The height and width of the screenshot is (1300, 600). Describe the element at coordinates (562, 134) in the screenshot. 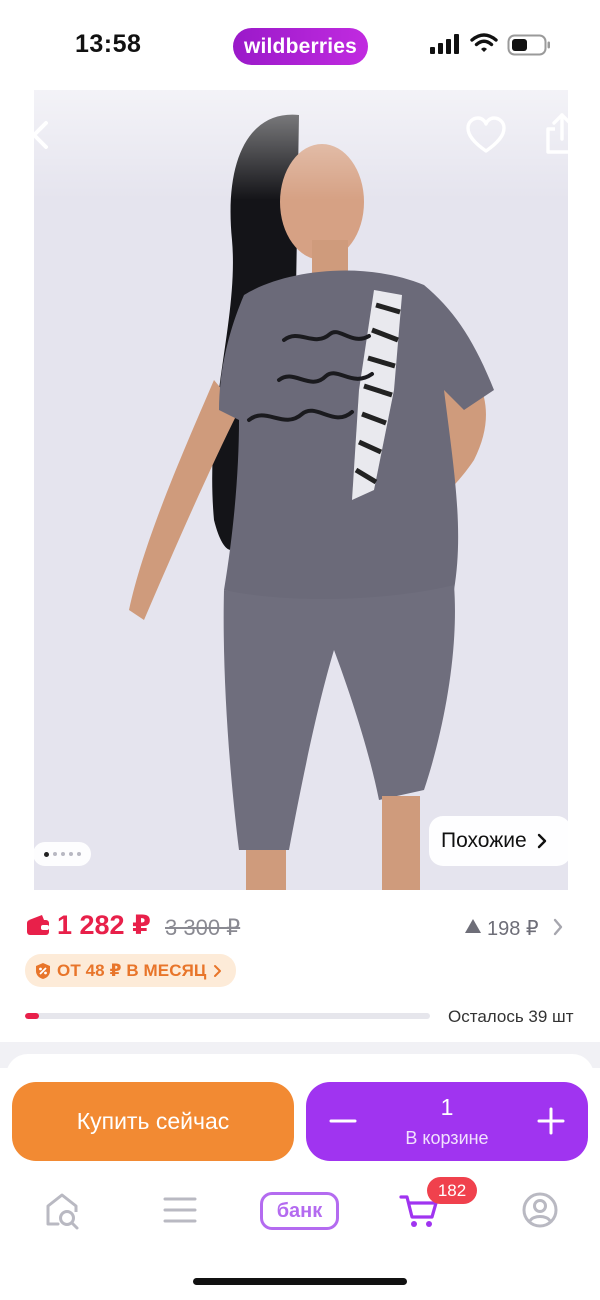

I see `share-icon` at that location.